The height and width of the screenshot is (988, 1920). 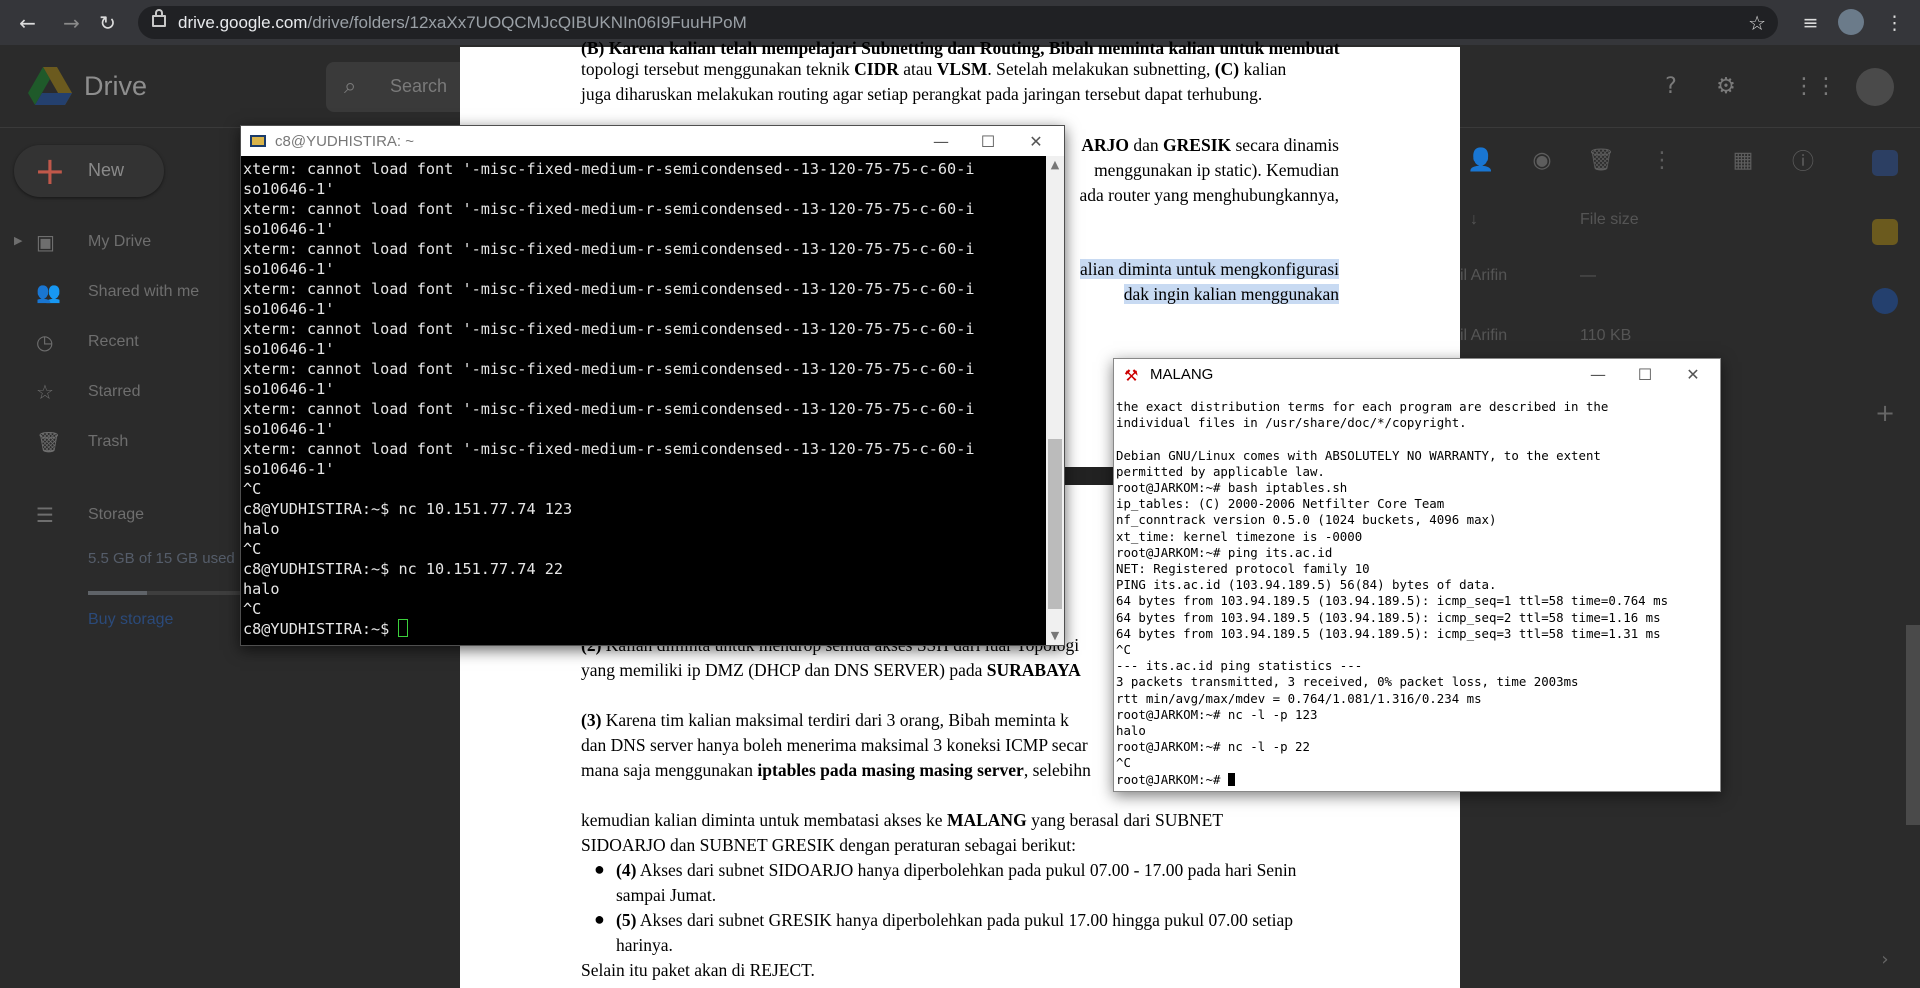 What do you see at coordinates (1601, 160) in the screenshot?
I see `delete-icon: 🗑` at bounding box center [1601, 160].